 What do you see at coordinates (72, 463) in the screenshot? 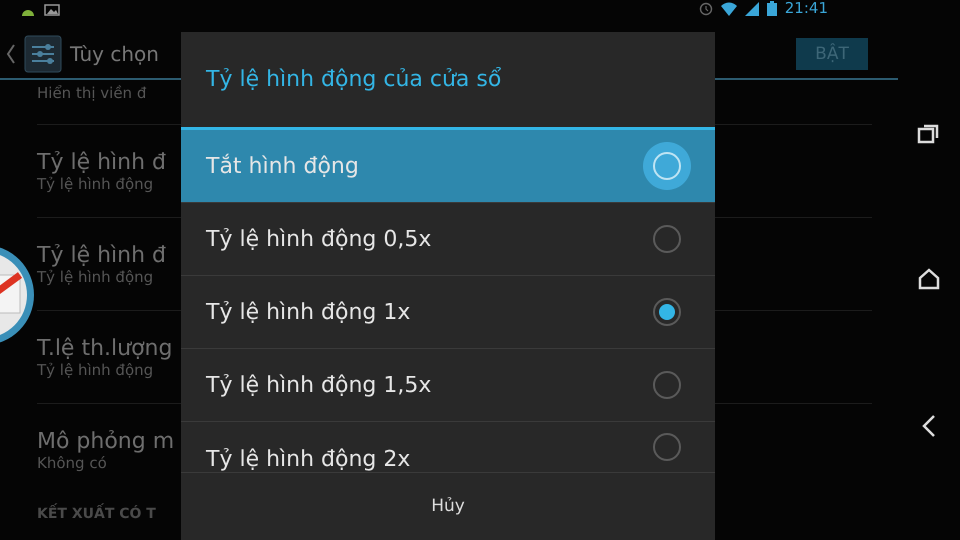
I see `setting-summary: Không có` at bounding box center [72, 463].